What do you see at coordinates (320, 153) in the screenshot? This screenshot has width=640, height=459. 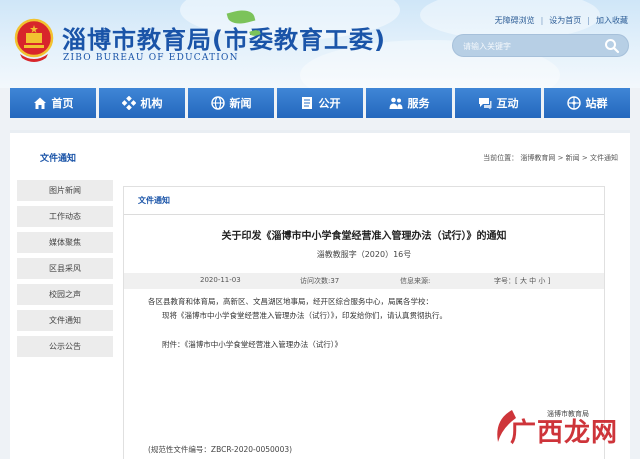 I see `section-header: 文件通知 当前位置： 淄博教育网 > 新闻 > 文件通知` at bounding box center [320, 153].